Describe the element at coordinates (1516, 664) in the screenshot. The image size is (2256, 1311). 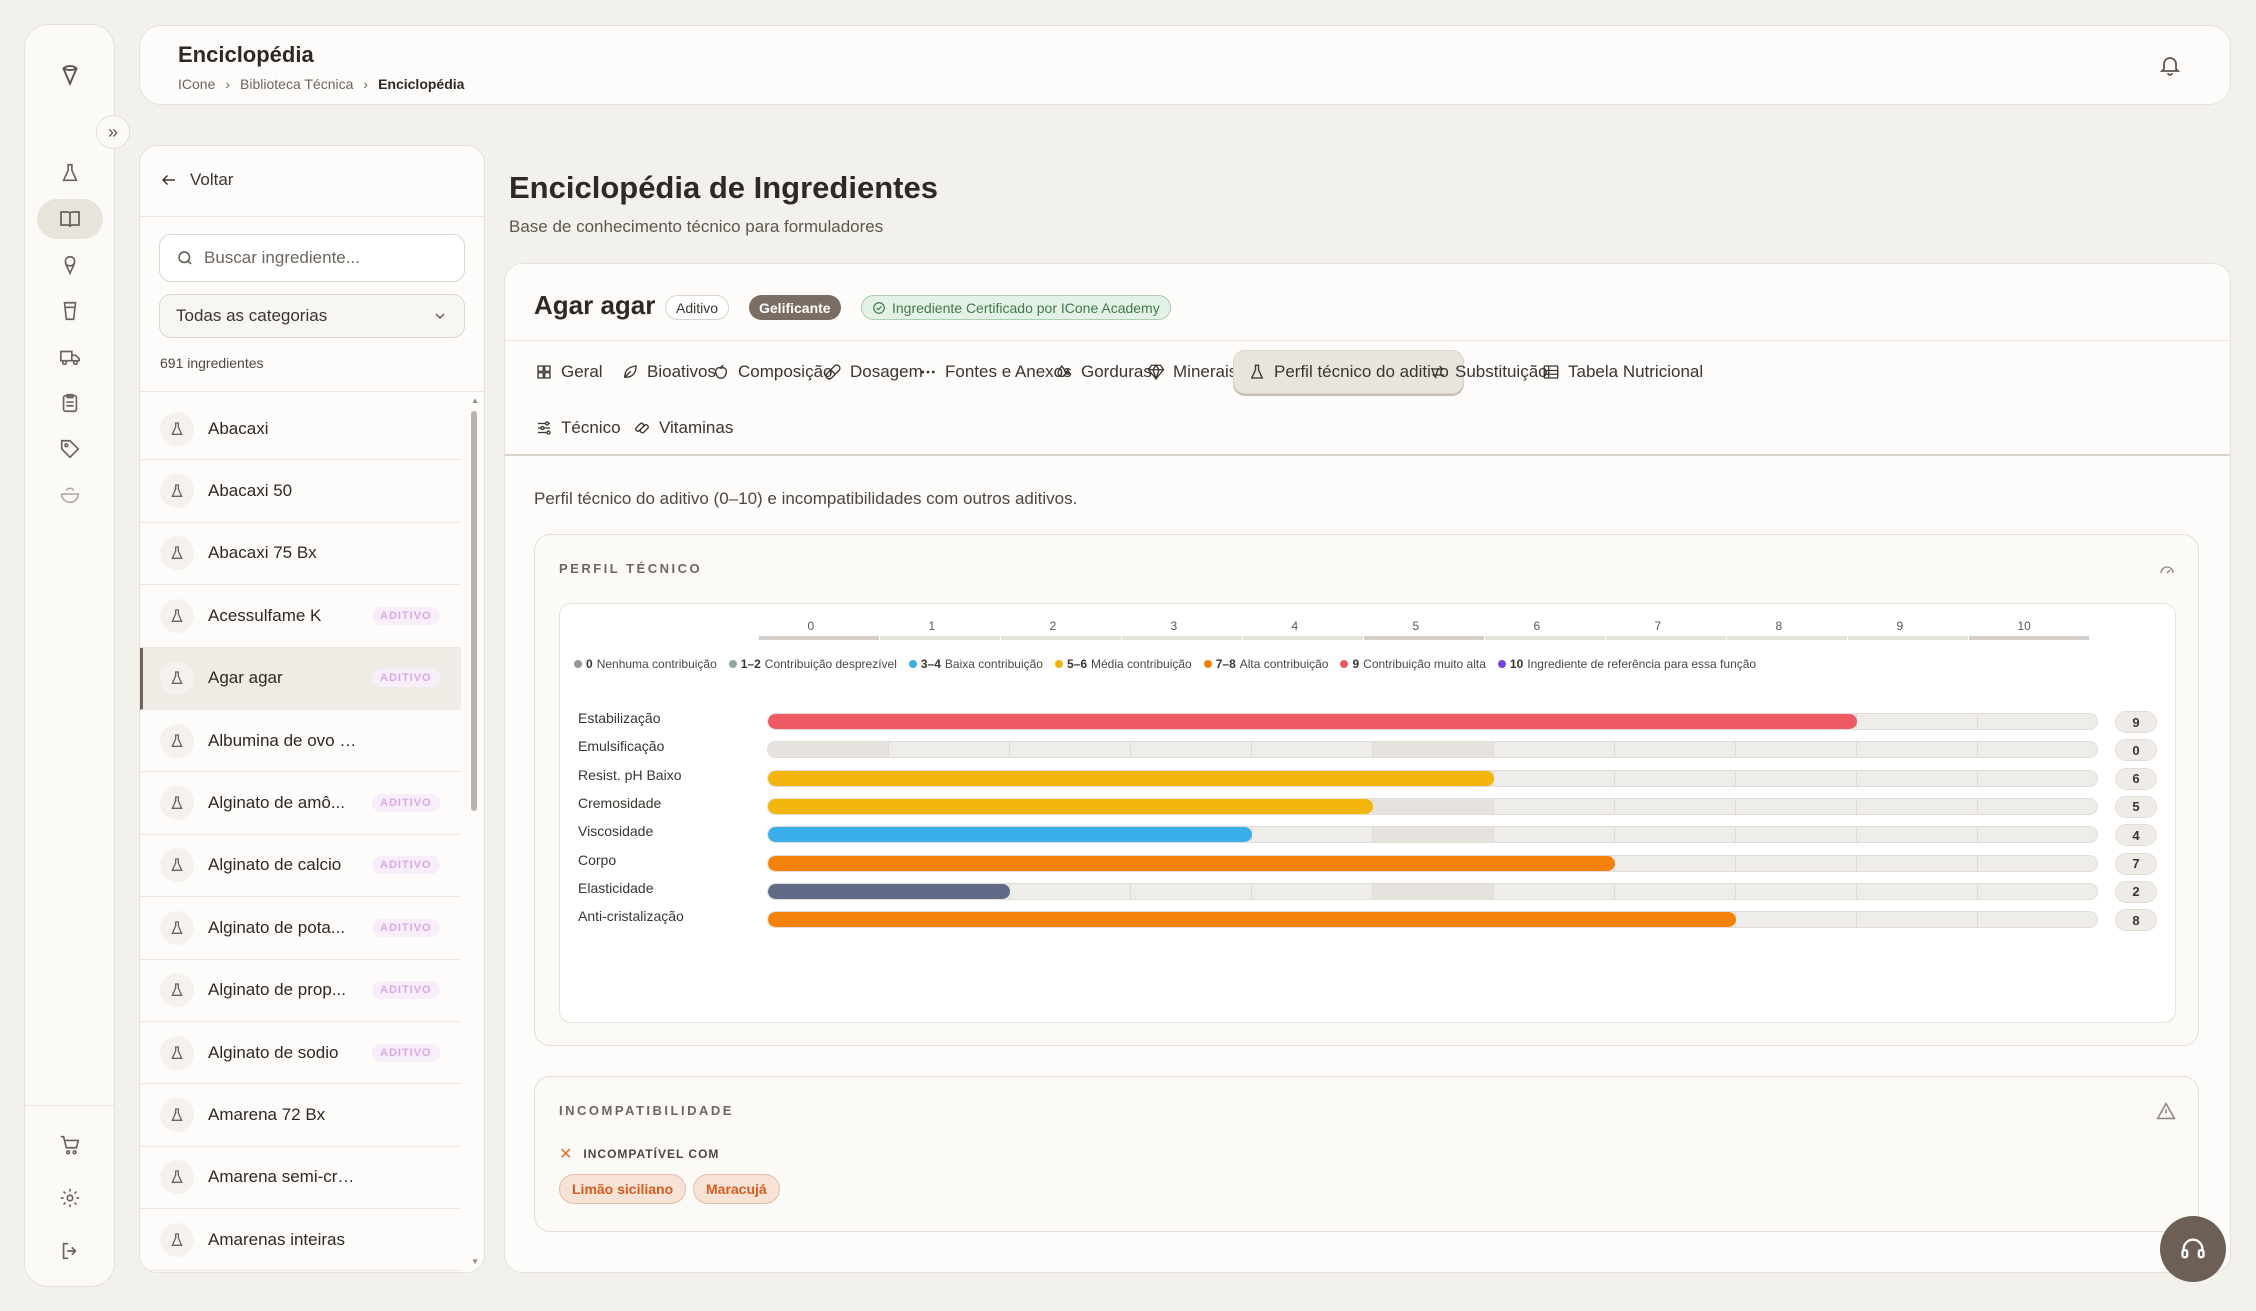
I see `legend-range: 10` at that location.